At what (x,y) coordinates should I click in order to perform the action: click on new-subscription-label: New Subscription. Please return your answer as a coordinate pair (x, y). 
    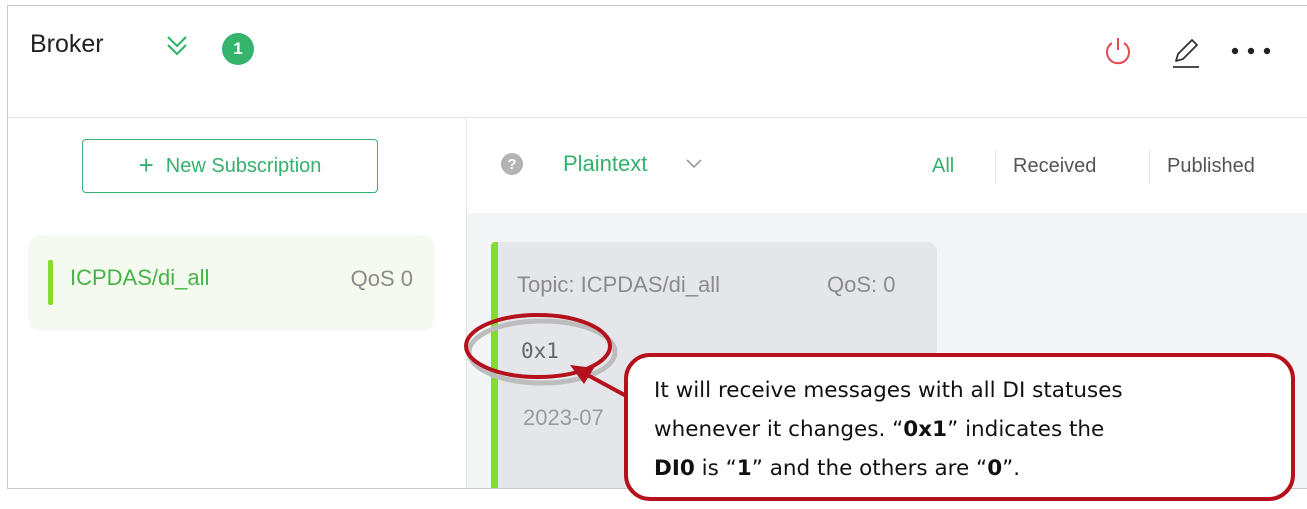
    Looking at the image, I should click on (243, 165).